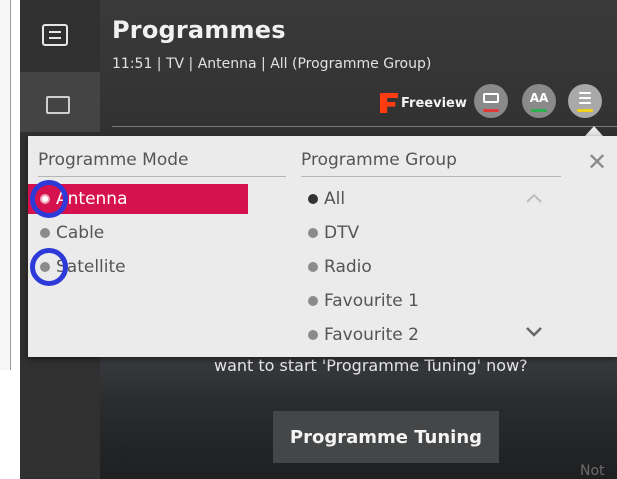 This screenshot has height=479, width=617. I want to click on option-label: Favourite 2, so click(371, 335).